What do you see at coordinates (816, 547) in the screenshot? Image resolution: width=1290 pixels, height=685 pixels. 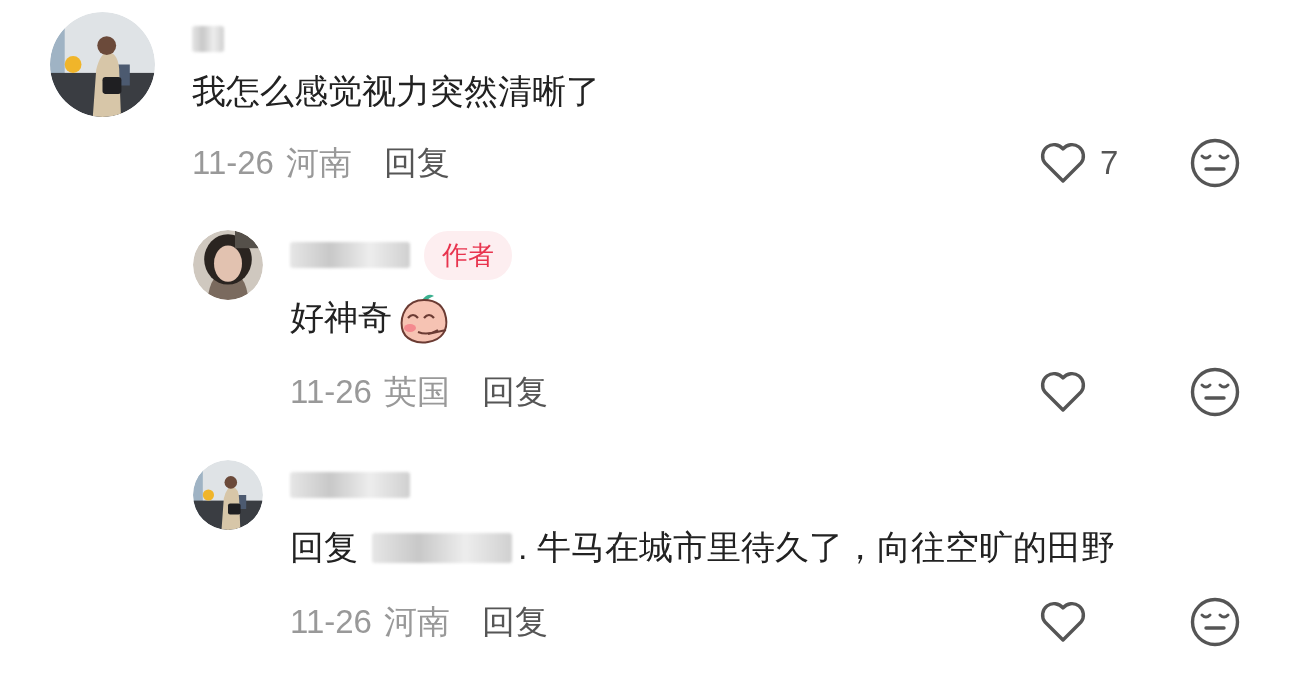 I see `comment-text: . 牛马在城市里待久了，向往空旷的田野` at bounding box center [816, 547].